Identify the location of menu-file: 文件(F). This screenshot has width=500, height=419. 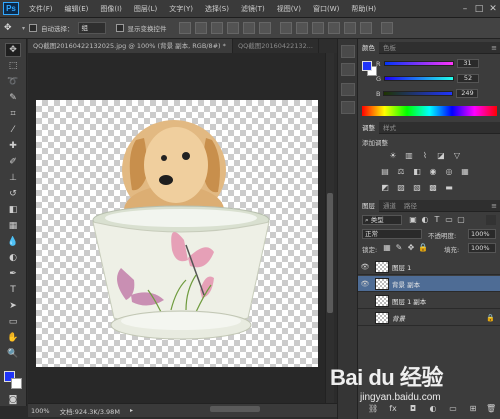
(41, 9).